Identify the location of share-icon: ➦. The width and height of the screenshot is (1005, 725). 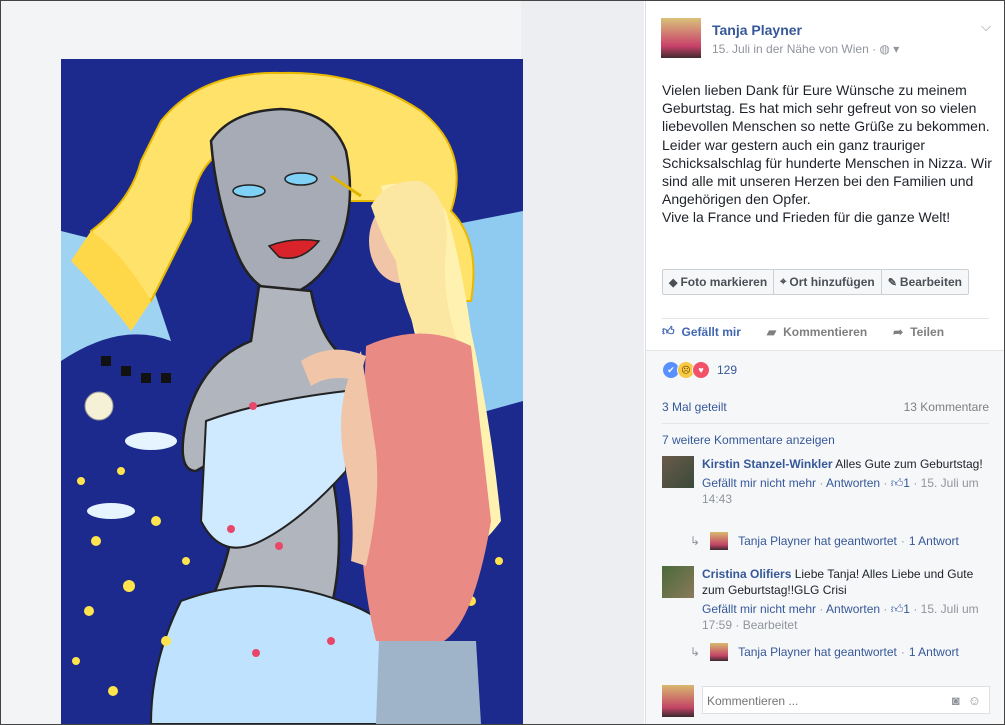
(898, 331).